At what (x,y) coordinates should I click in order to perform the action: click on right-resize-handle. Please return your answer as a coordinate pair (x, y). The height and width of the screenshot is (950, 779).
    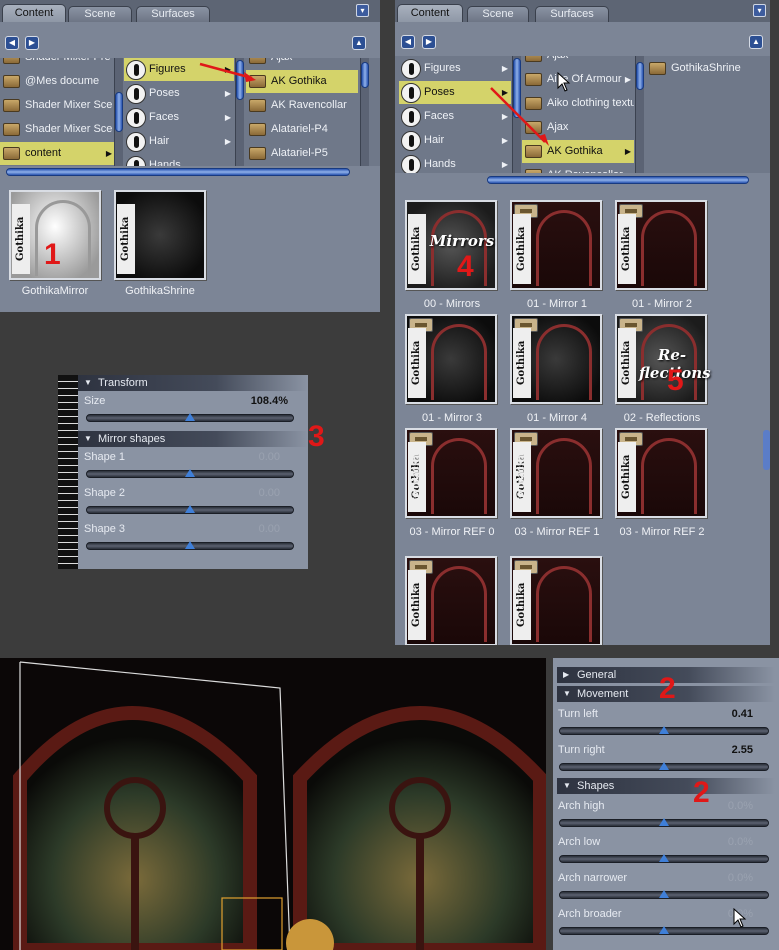
    Looking at the image, I should click on (766, 450).